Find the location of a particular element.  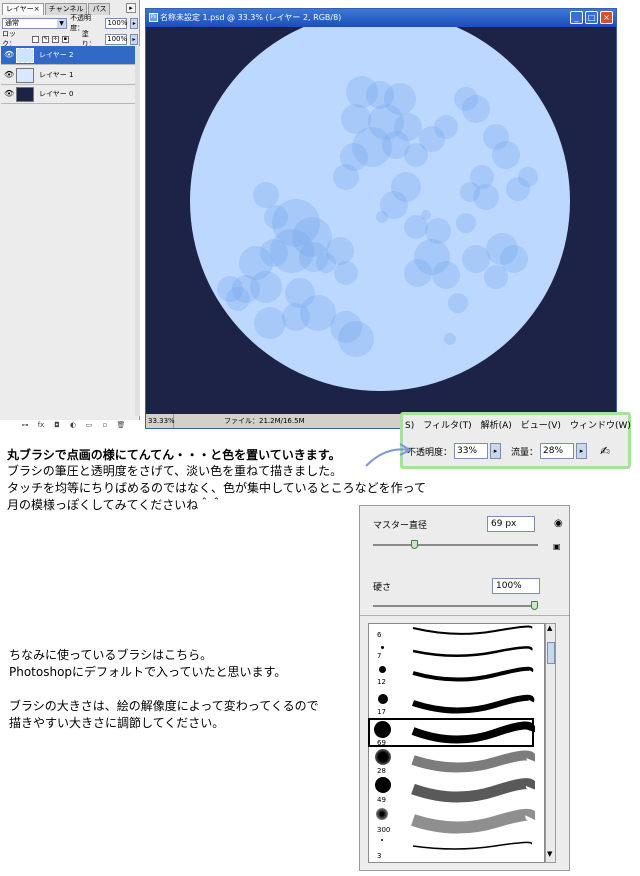

brush-list: 6 7 12 17 69 28 49 300 3 is located at coordinates (456, 743).